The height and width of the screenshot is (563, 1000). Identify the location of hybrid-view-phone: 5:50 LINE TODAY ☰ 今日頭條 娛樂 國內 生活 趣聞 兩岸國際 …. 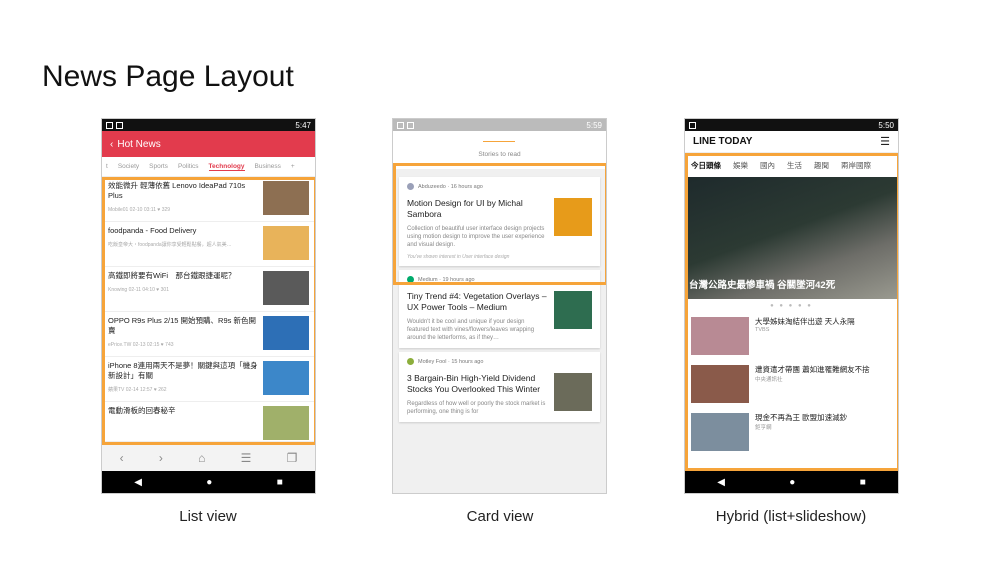
(791, 306).